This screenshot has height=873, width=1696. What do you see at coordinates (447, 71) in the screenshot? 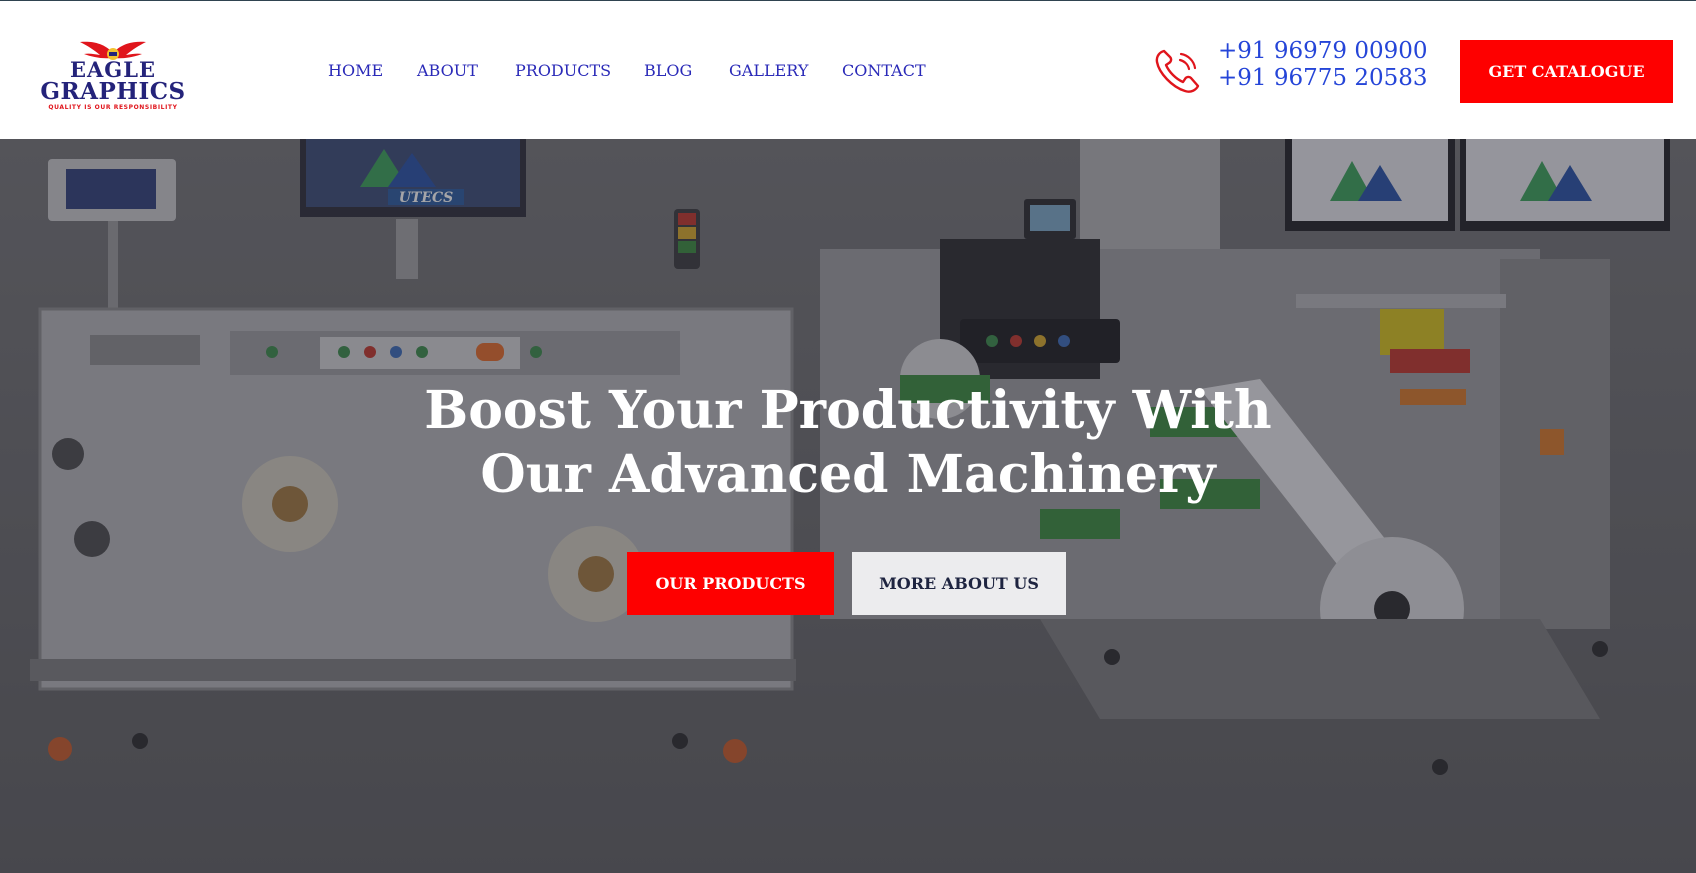
I see `nav-about: ABOUT` at bounding box center [447, 71].